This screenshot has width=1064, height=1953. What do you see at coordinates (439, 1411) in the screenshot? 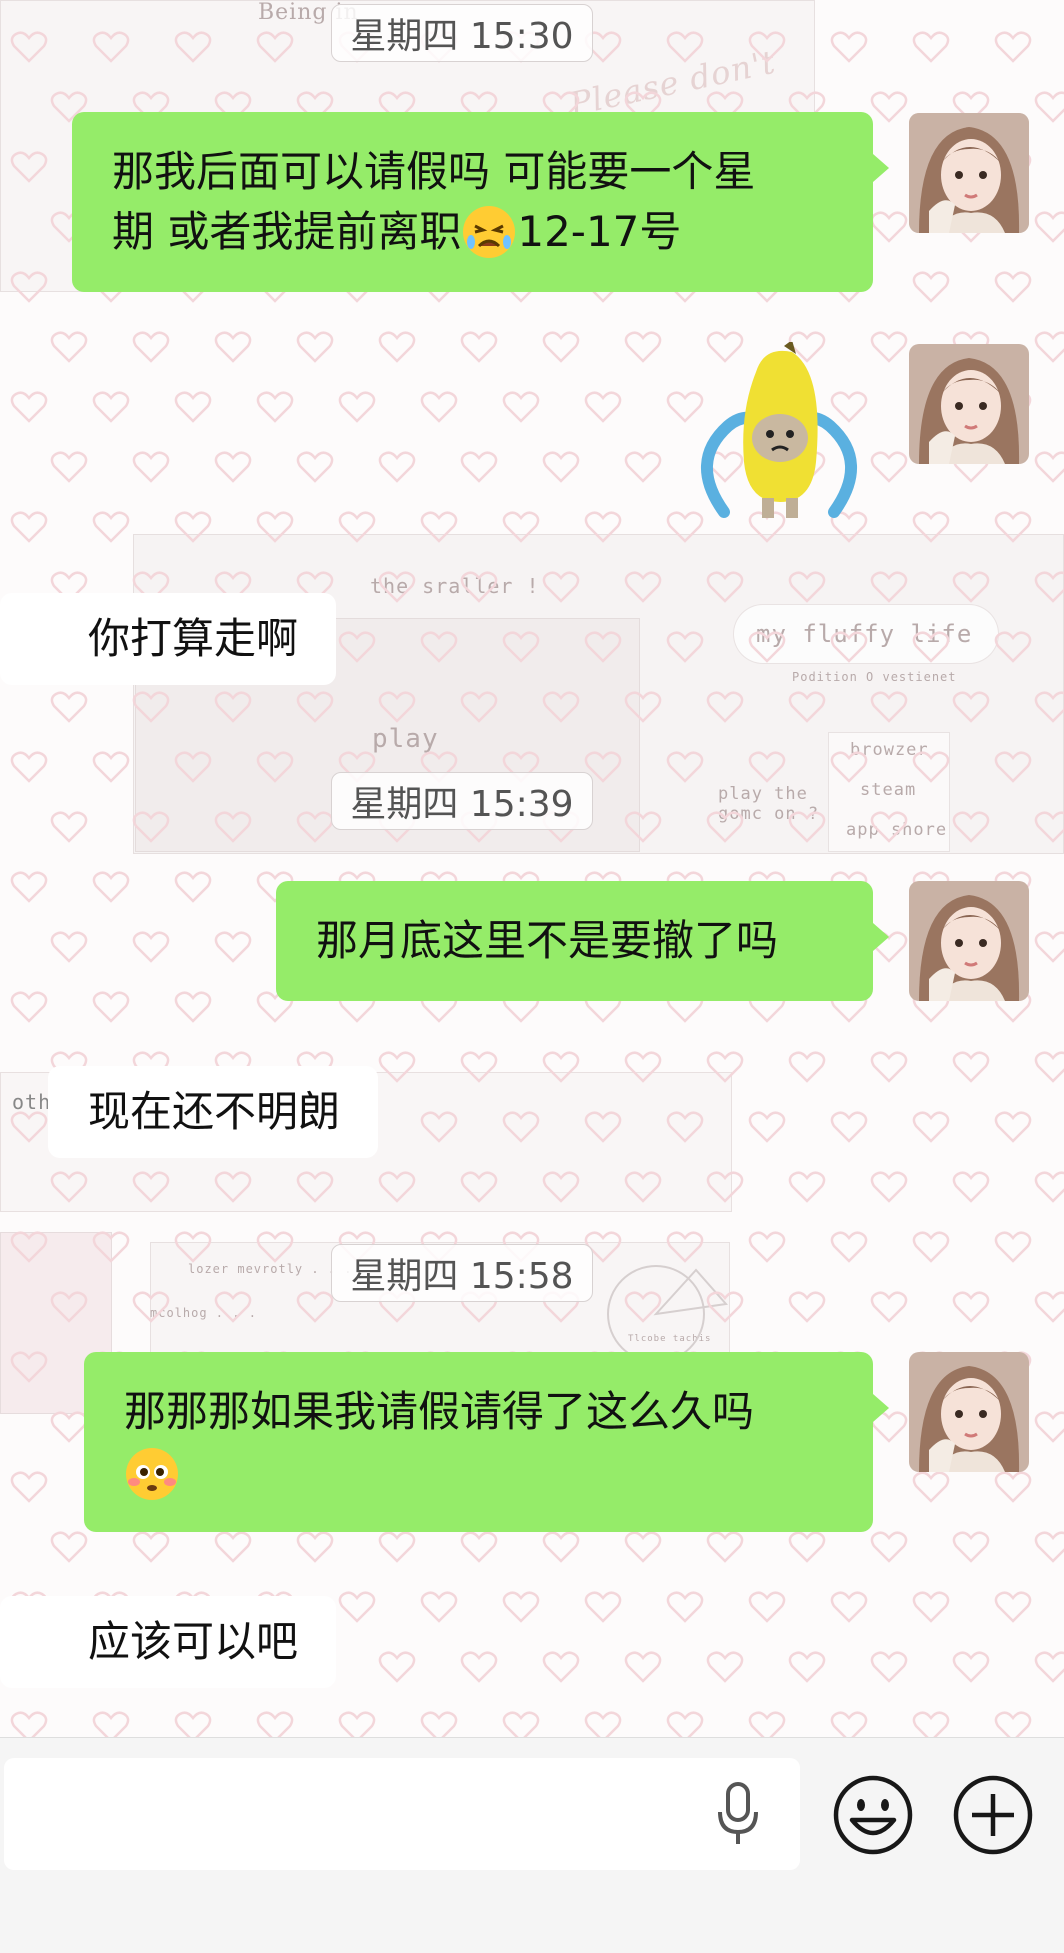
I see `message-text: 那那那如果我请假请得了这么久吗` at bounding box center [439, 1411].